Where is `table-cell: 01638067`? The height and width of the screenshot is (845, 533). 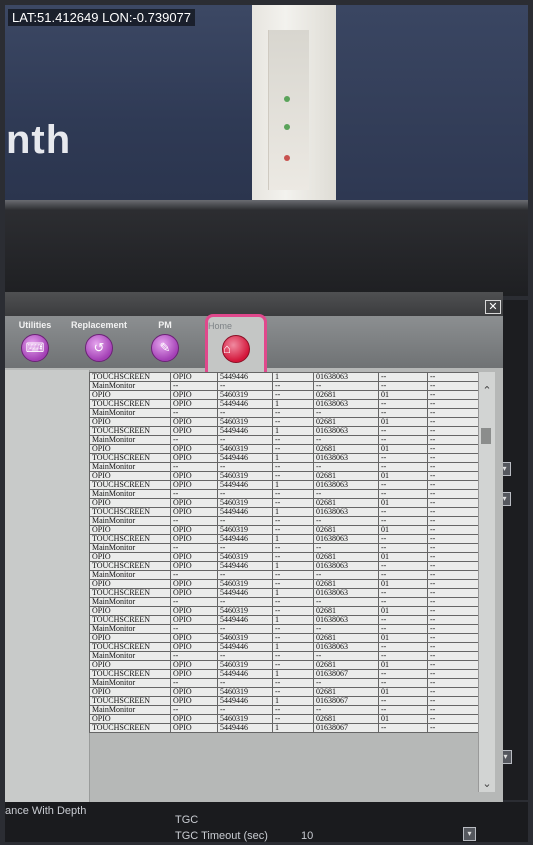 table-cell: 01638067 is located at coordinates (346, 674).